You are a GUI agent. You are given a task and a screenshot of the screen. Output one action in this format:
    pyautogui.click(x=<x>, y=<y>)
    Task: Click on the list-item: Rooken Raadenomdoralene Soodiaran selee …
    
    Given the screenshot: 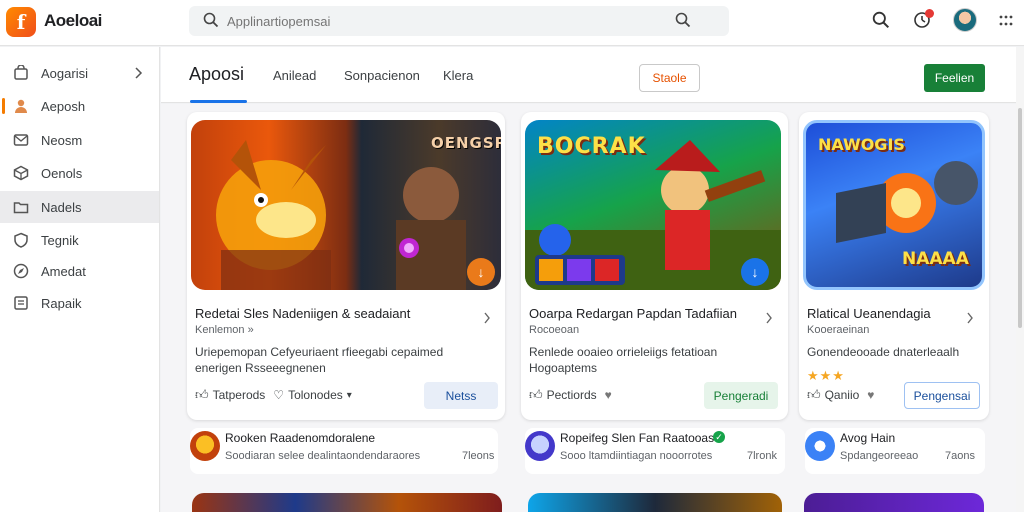 What is the action you would take?
    pyautogui.click(x=344, y=451)
    